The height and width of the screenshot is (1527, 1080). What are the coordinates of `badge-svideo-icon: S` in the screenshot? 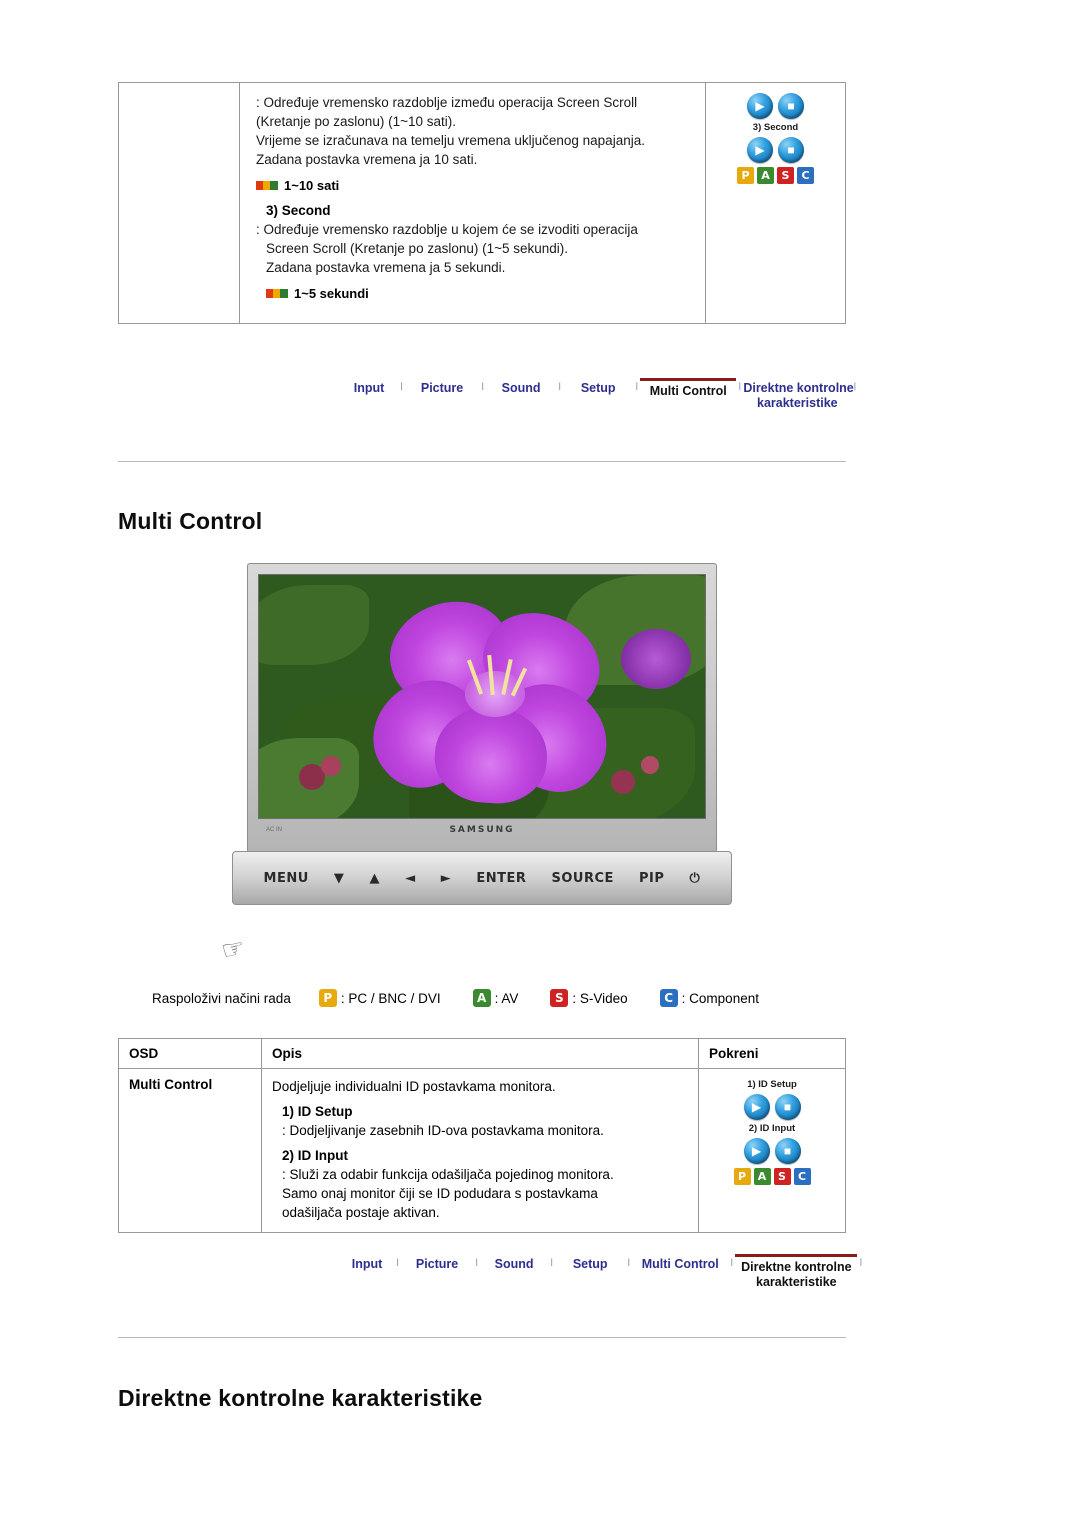 It's located at (559, 998).